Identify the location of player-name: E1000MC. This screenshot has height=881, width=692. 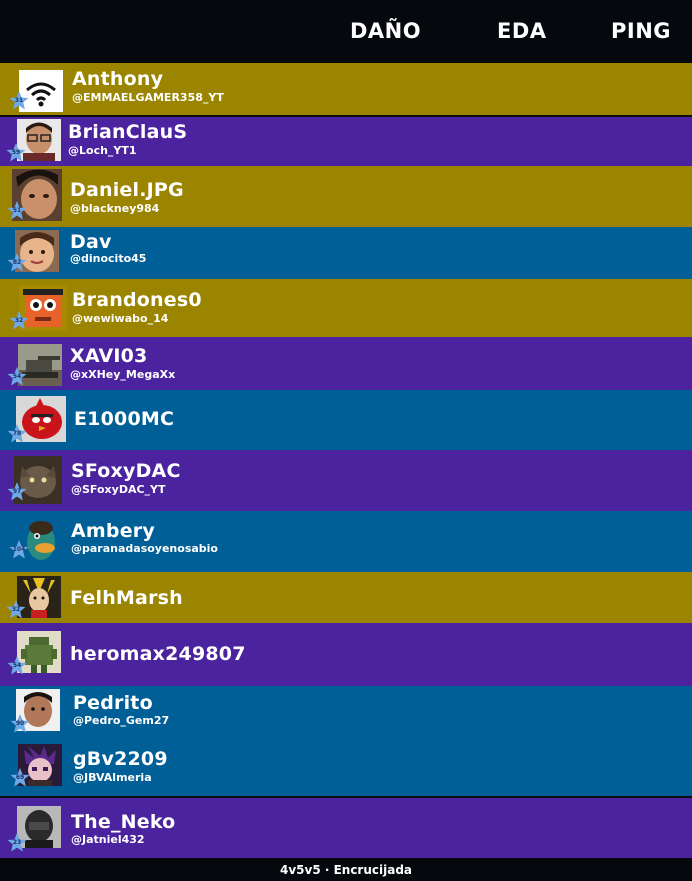
(124, 419).